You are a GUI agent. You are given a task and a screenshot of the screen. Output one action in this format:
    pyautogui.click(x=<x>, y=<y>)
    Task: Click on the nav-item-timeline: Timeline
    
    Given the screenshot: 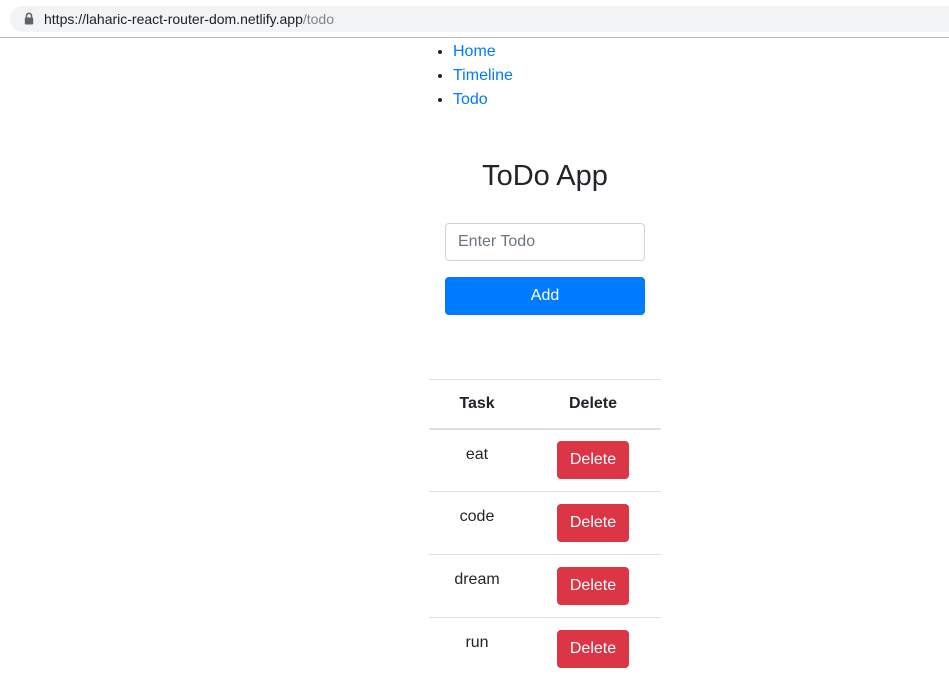 What is the action you would take?
    pyautogui.click(x=483, y=76)
    